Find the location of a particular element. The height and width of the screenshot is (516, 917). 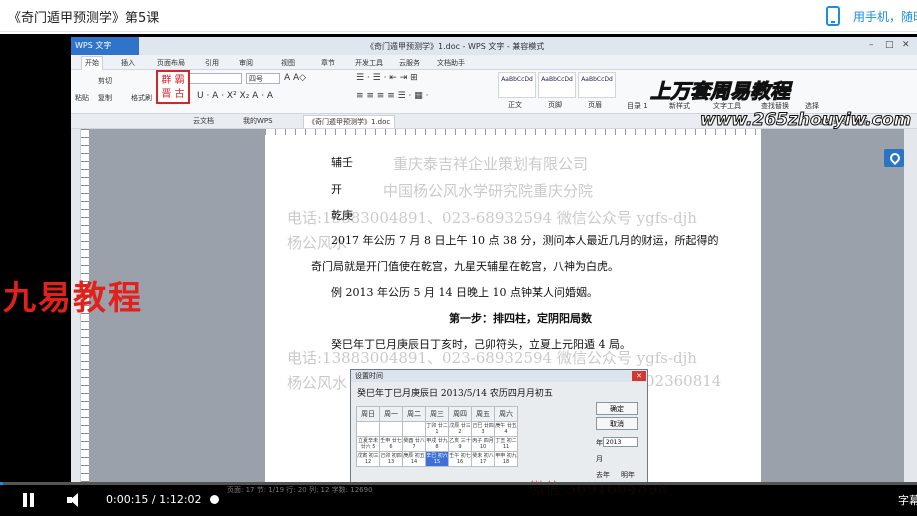

copy-button: 复制 is located at coordinates (105, 98).